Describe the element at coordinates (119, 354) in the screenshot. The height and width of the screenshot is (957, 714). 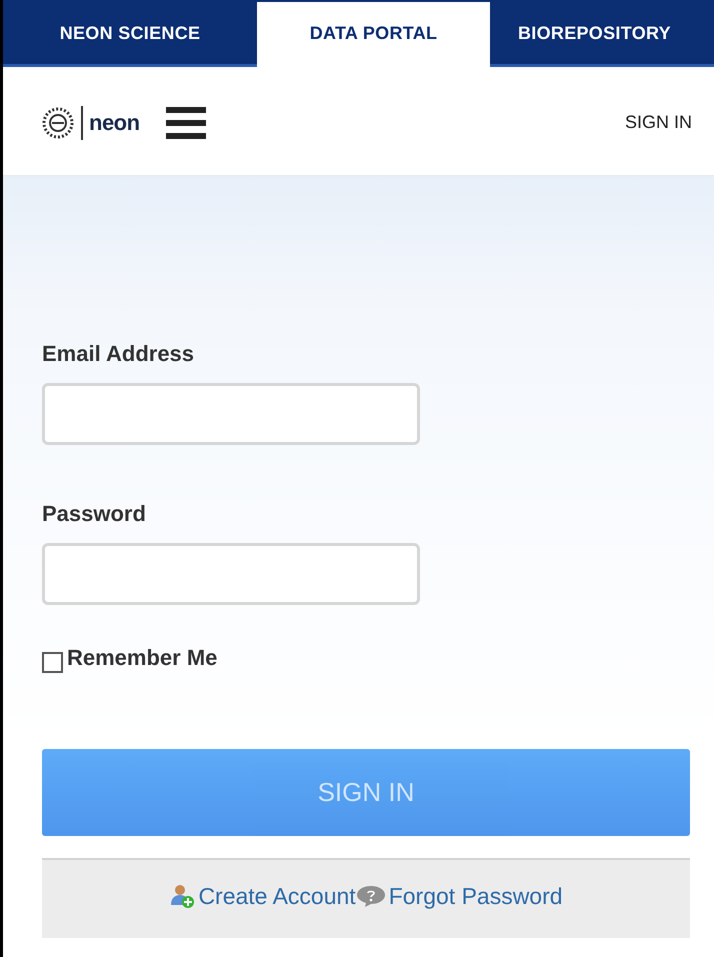
I see `field-label: Email Address` at that location.